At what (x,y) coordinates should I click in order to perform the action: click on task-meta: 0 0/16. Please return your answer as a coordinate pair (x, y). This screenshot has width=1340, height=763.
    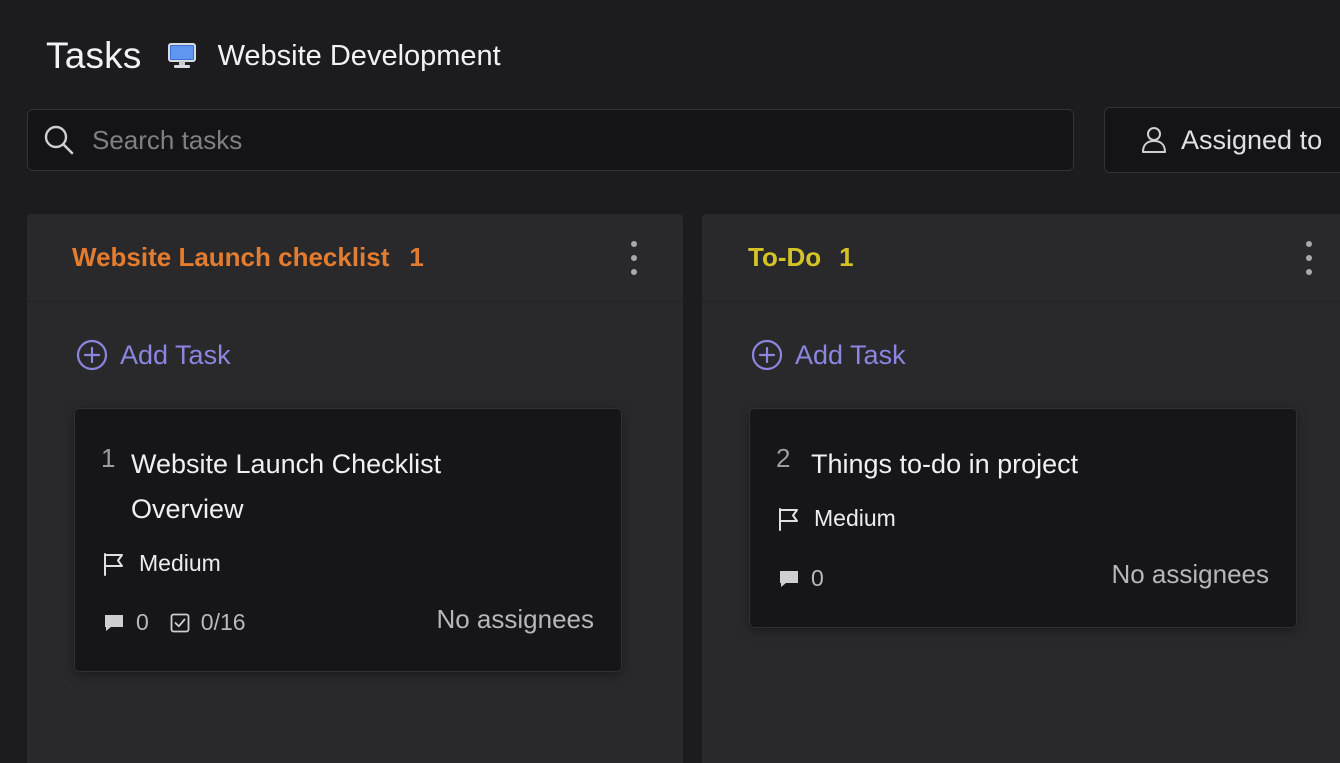
    Looking at the image, I should click on (174, 622).